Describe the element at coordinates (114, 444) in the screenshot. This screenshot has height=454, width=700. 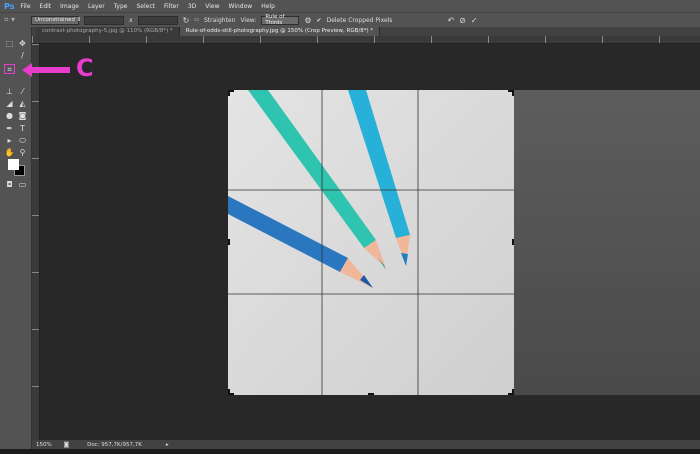
I see `doc-size: Doc: 957,7K/957,7K` at that location.